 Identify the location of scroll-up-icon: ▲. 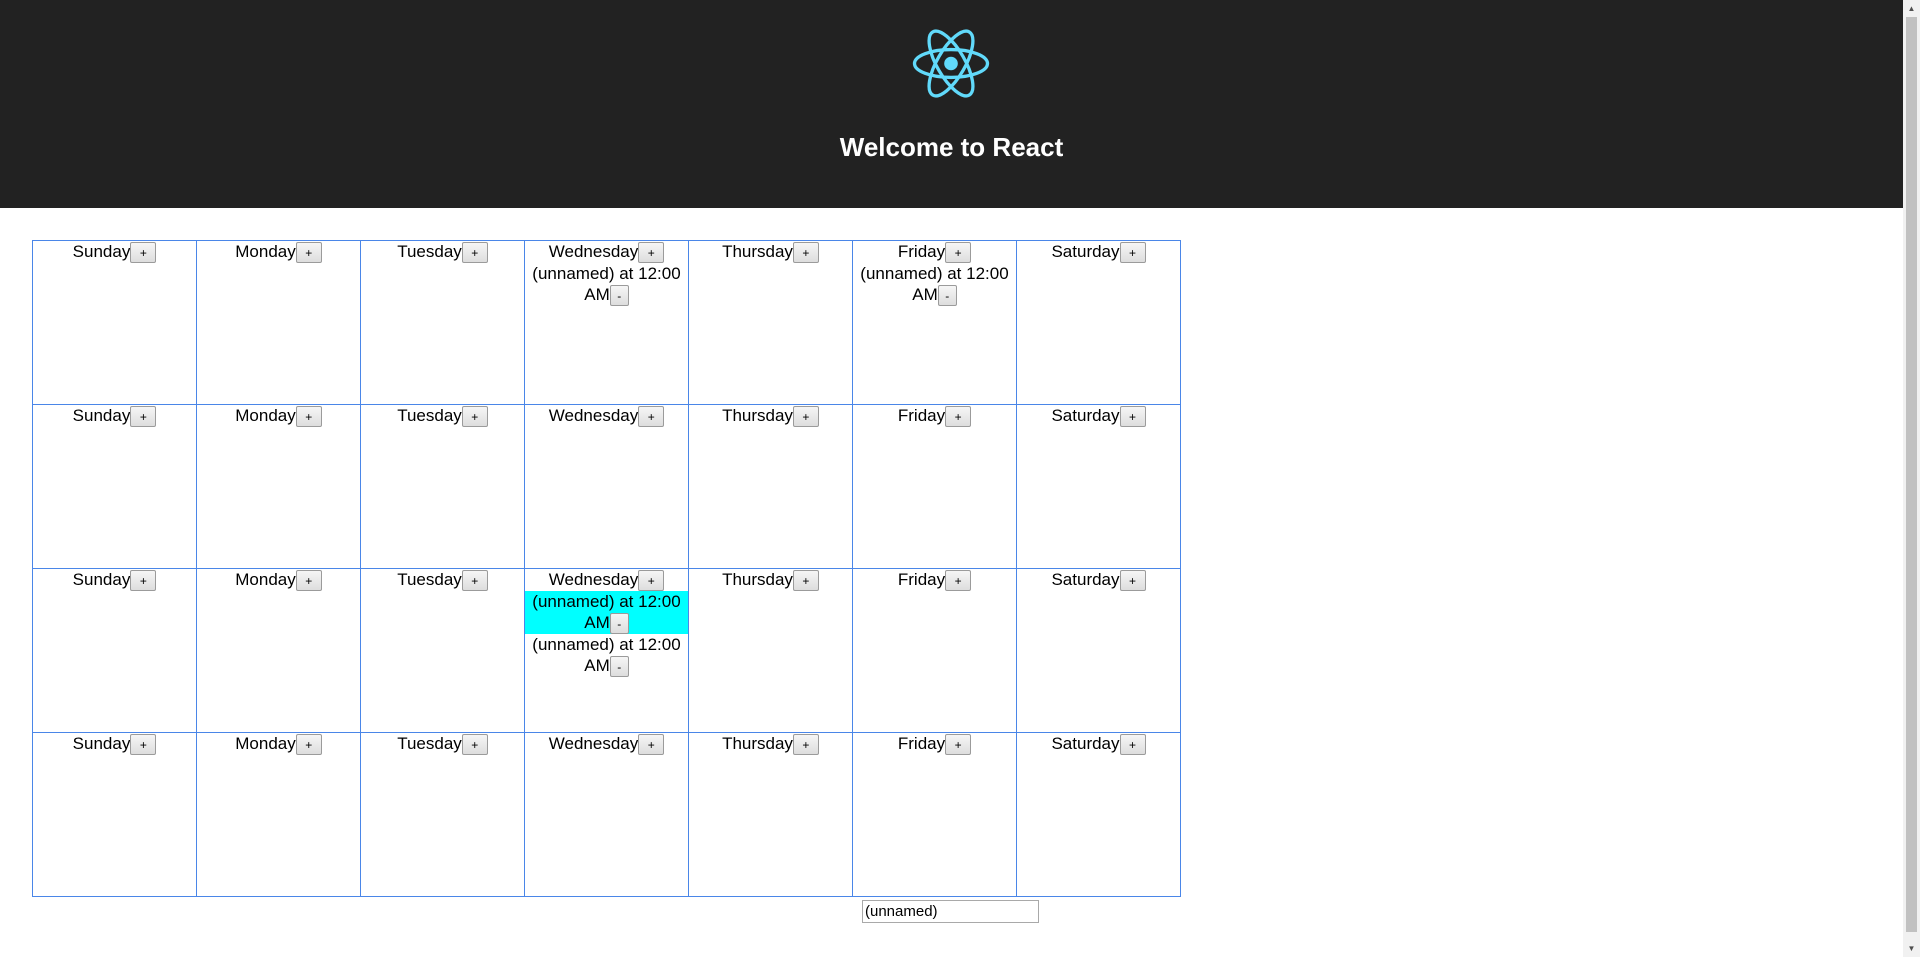
(1911, 8).